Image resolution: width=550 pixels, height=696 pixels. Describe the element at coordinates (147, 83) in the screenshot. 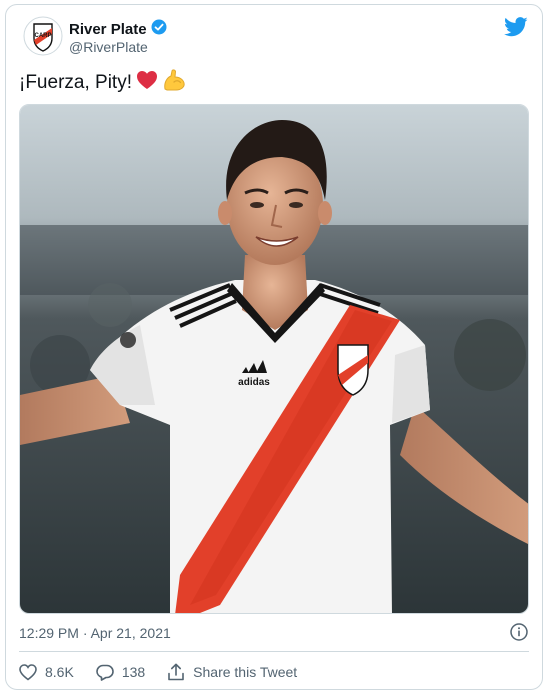

I see `red-heart-icon` at that location.